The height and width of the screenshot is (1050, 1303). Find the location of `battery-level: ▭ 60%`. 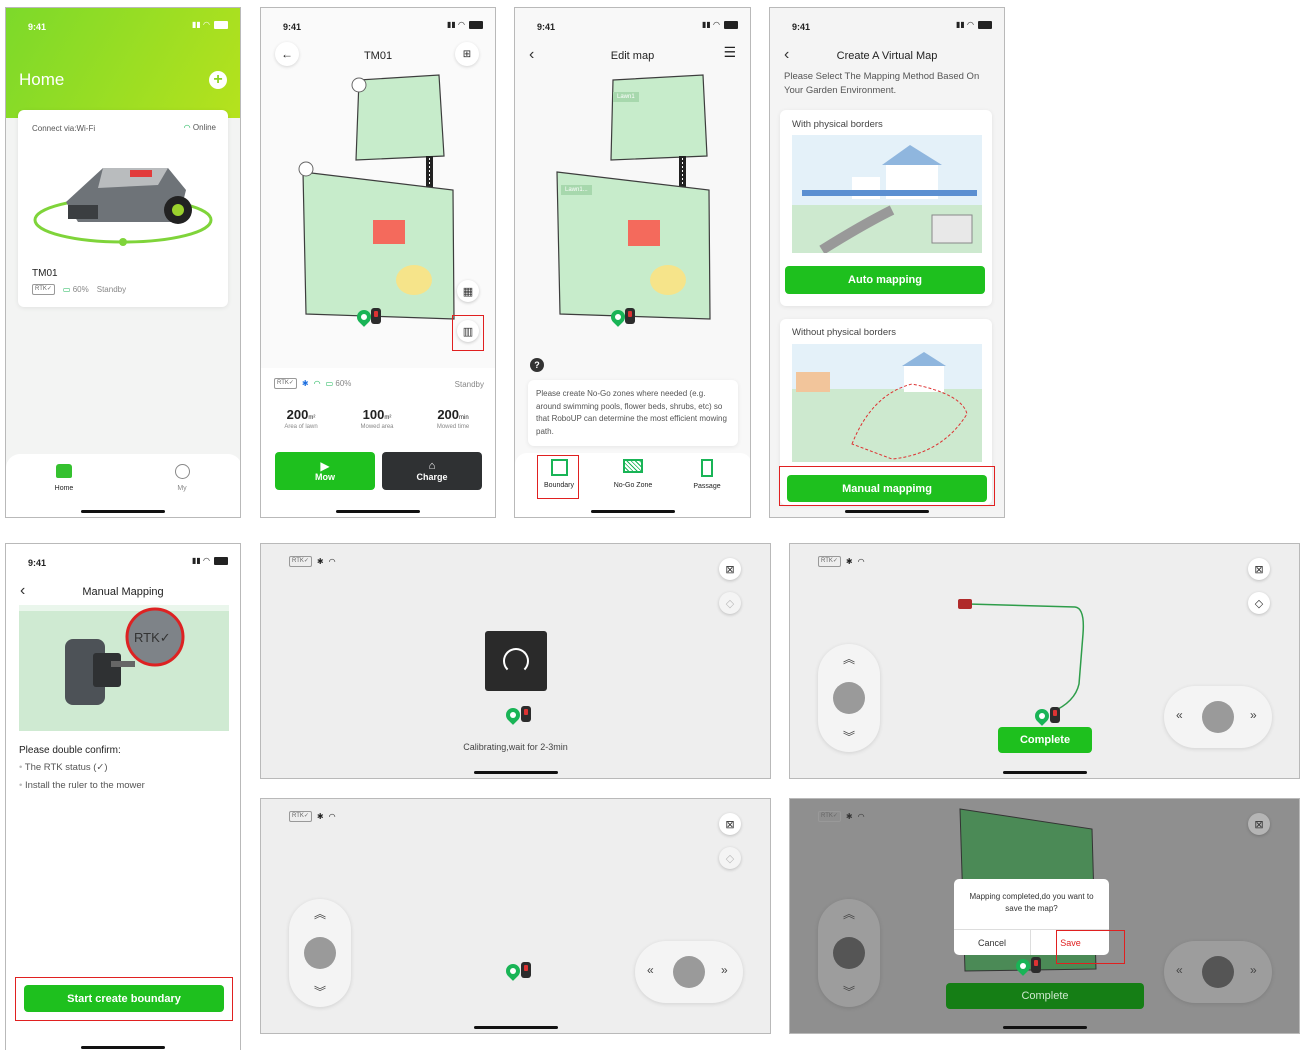

battery-level: ▭ 60% is located at coordinates (75, 289).